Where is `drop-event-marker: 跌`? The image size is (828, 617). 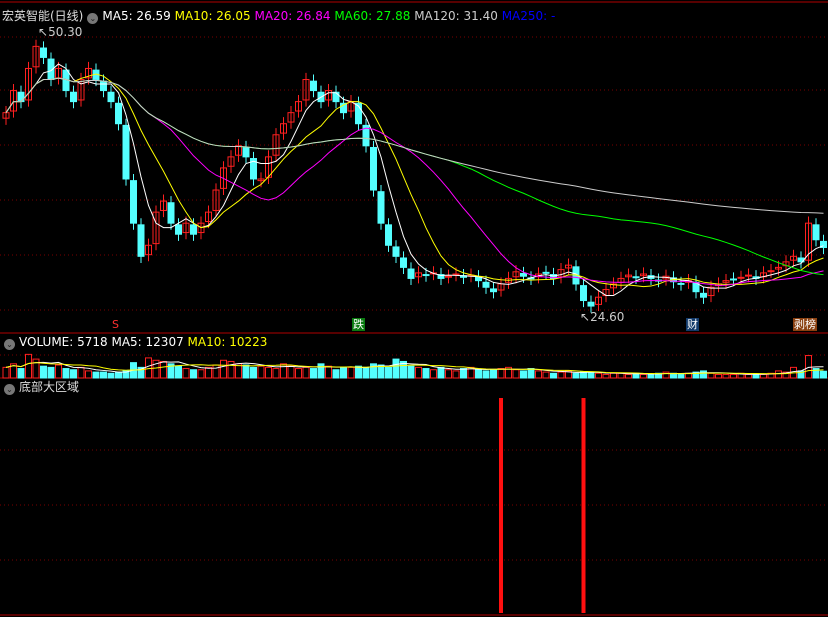
drop-event-marker: 跌 is located at coordinates (358, 324).